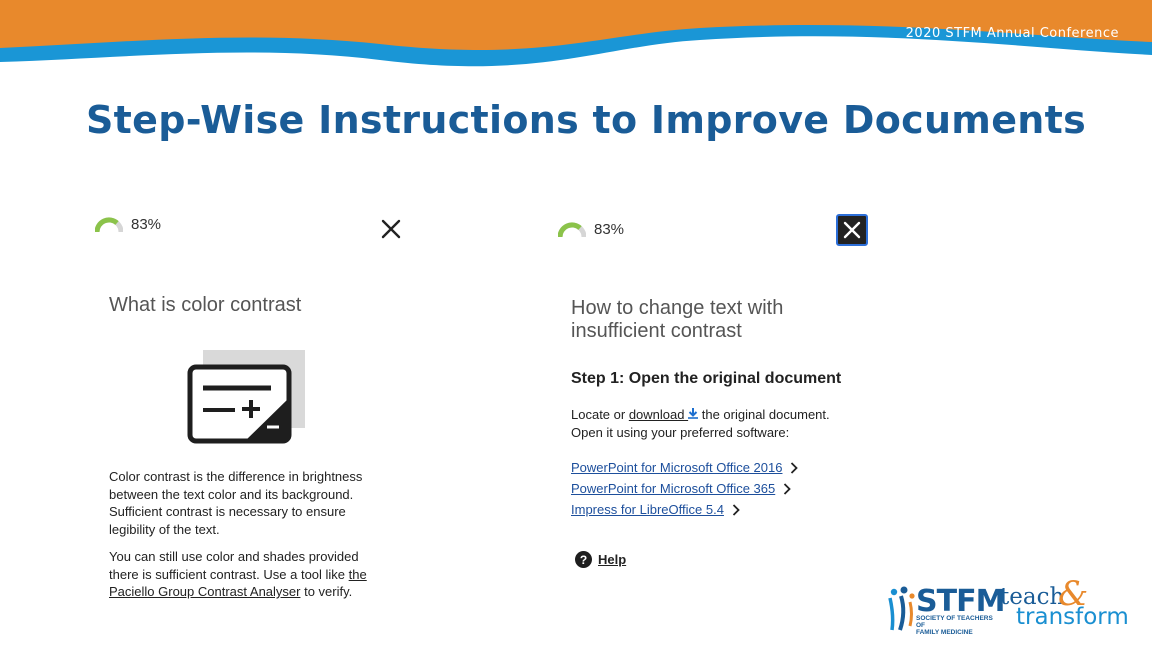 The image size is (1152, 648). I want to click on tool-text-suffix: to verify., so click(326, 591).